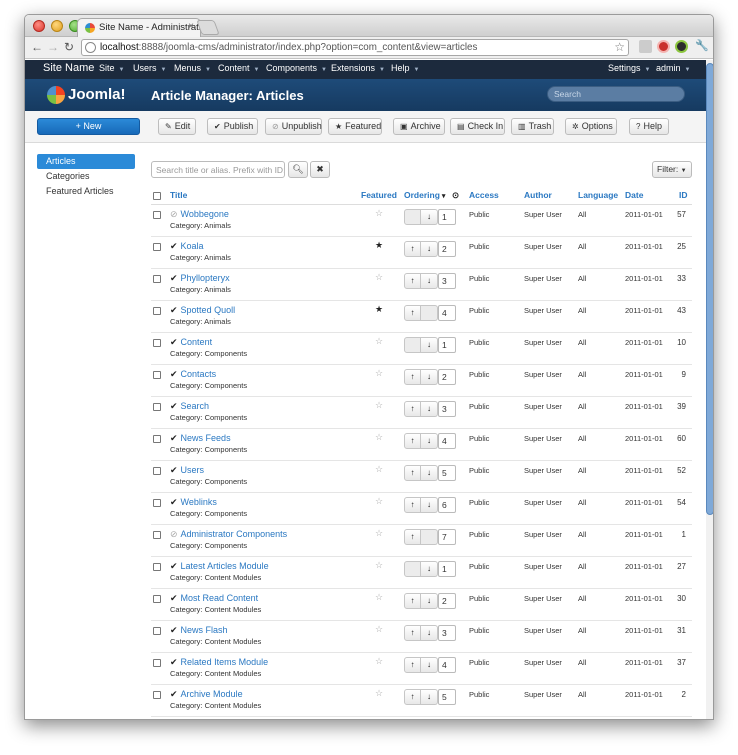 The height and width of the screenshot is (755, 738). What do you see at coordinates (68, 68) in the screenshot?
I see `brand-site-name: Site Name` at bounding box center [68, 68].